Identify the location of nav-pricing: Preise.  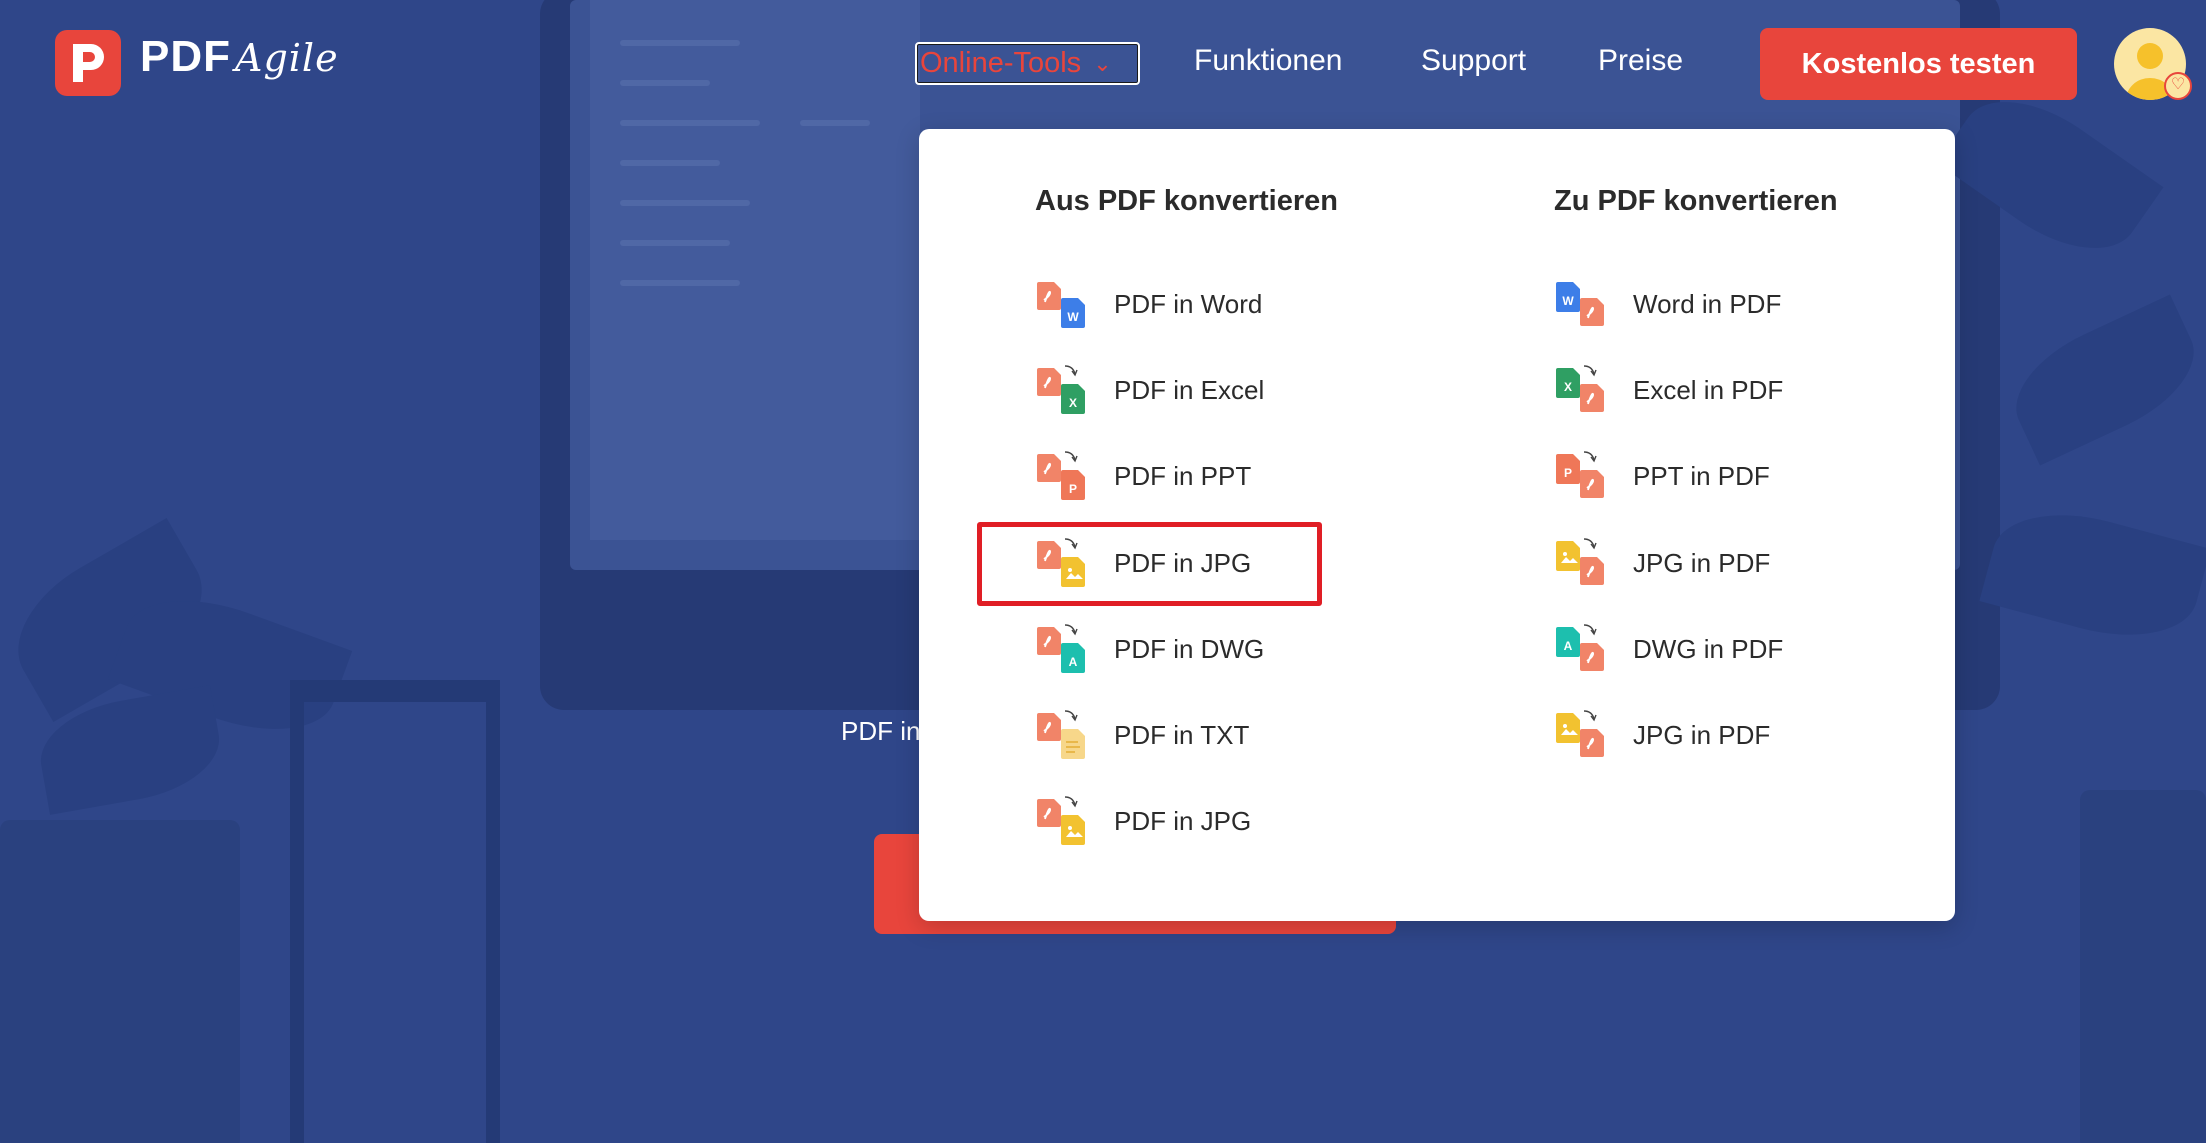
(1640, 61).